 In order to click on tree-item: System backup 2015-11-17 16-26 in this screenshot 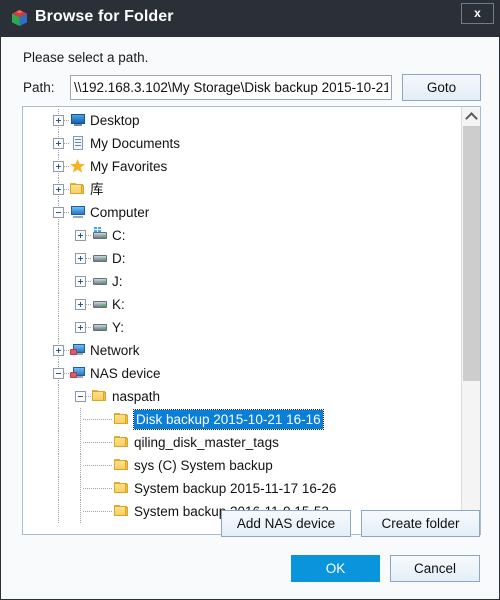, I will do `click(242, 488)`.